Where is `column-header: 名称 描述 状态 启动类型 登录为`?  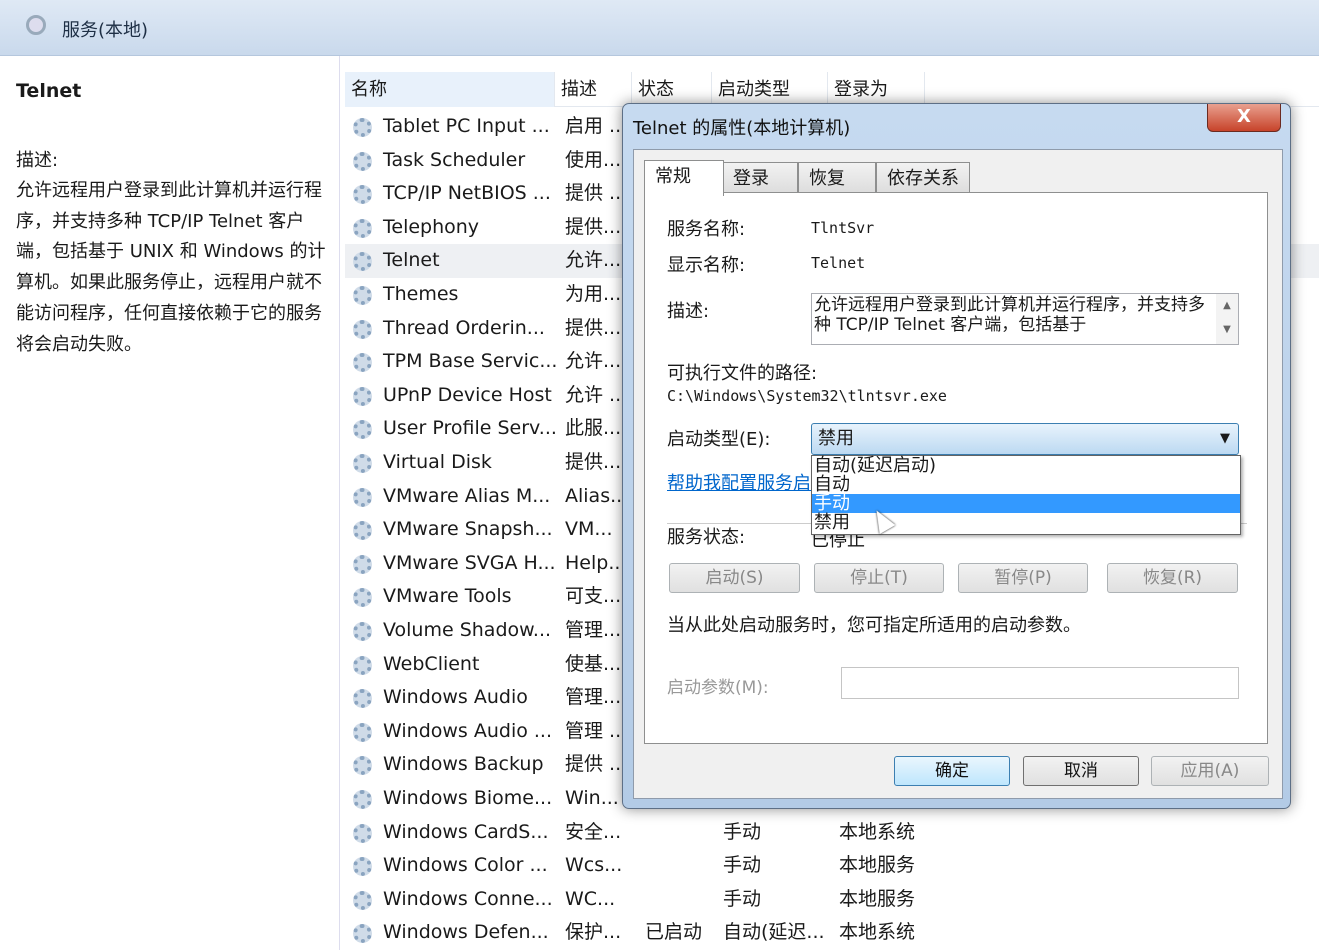
column-header: 名称 描述 状态 启动类型 登录为 is located at coordinates (832, 89).